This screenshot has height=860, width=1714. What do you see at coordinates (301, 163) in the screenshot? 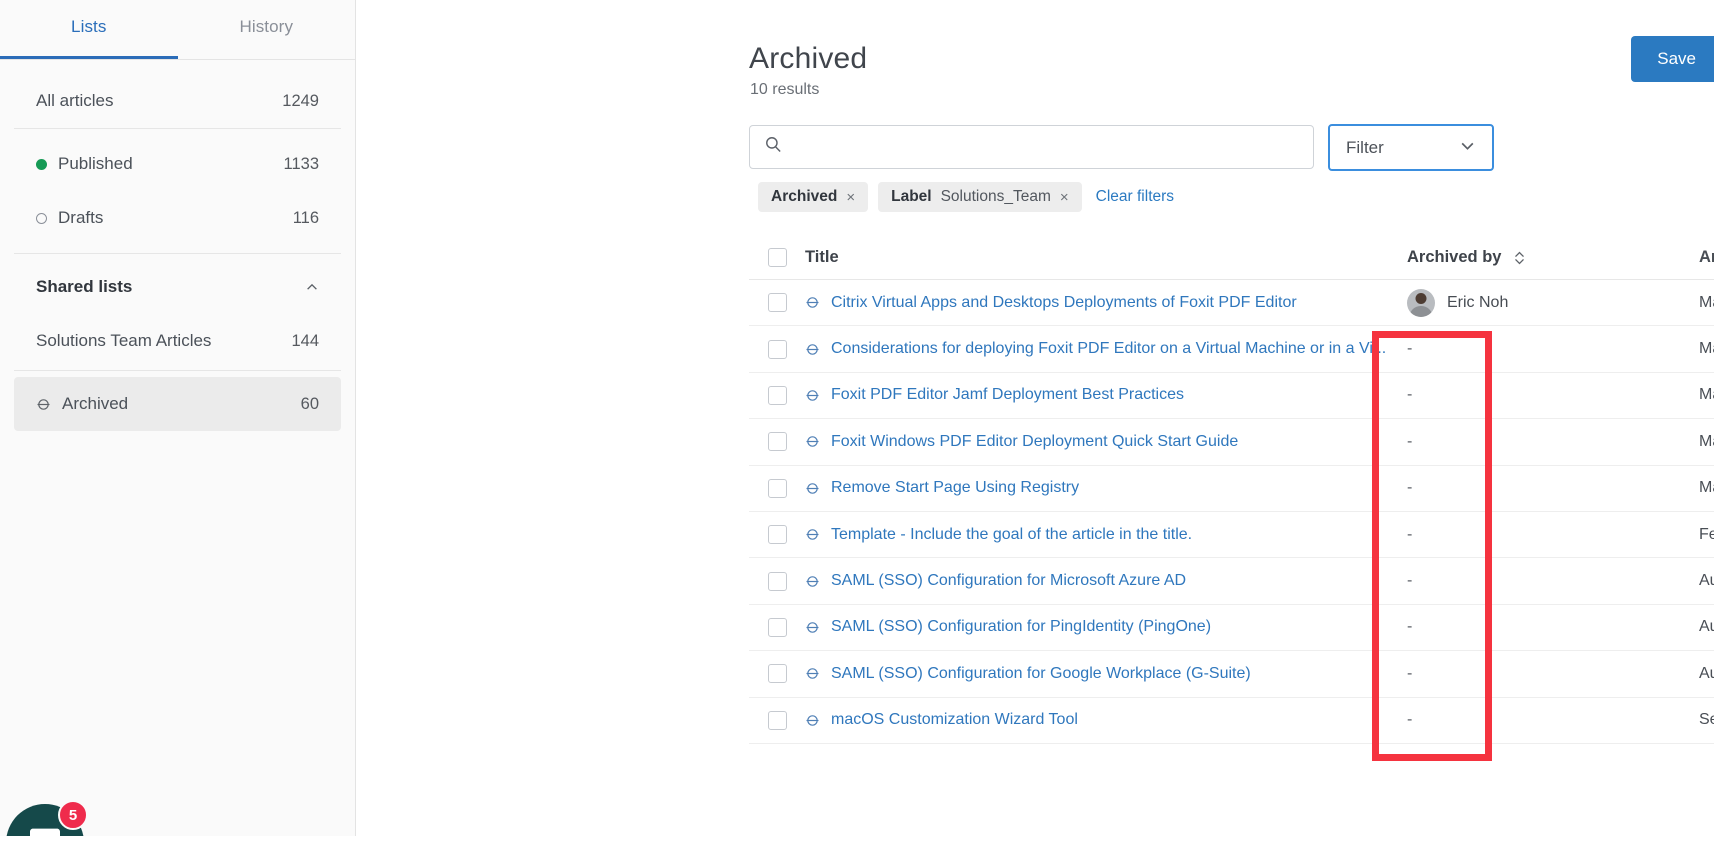
I see `sidebar-item-published-count: 1133` at bounding box center [301, 163].